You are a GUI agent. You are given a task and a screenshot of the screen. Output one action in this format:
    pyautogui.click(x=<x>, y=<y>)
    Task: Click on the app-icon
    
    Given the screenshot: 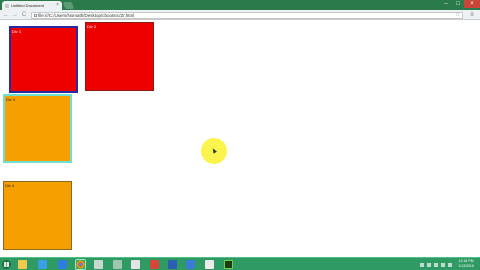 What is the action you would take?
    pyautogui.click(x=98, y=264)
    